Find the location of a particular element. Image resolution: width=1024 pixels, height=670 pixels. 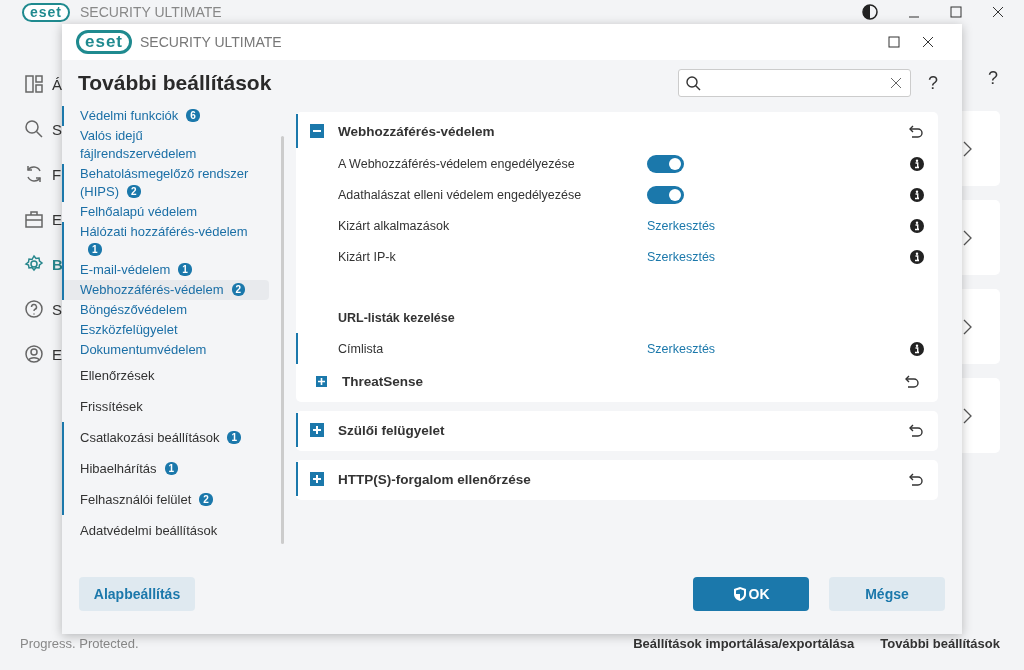

sidebar-item: Frissítések is located at coordinates (165, 406).